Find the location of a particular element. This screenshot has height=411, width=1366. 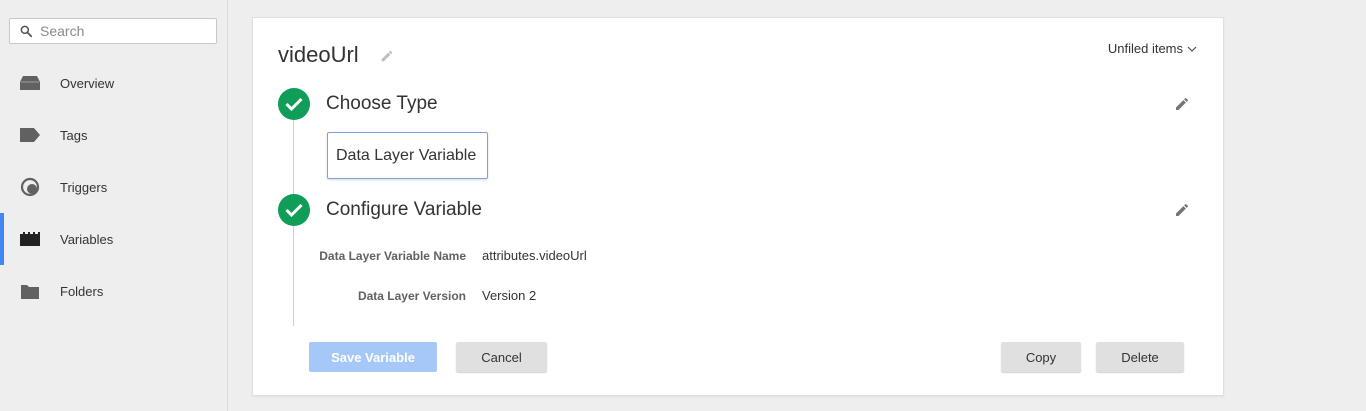

sidebar-item-variables: Variables is located at coordinates (113, 239).